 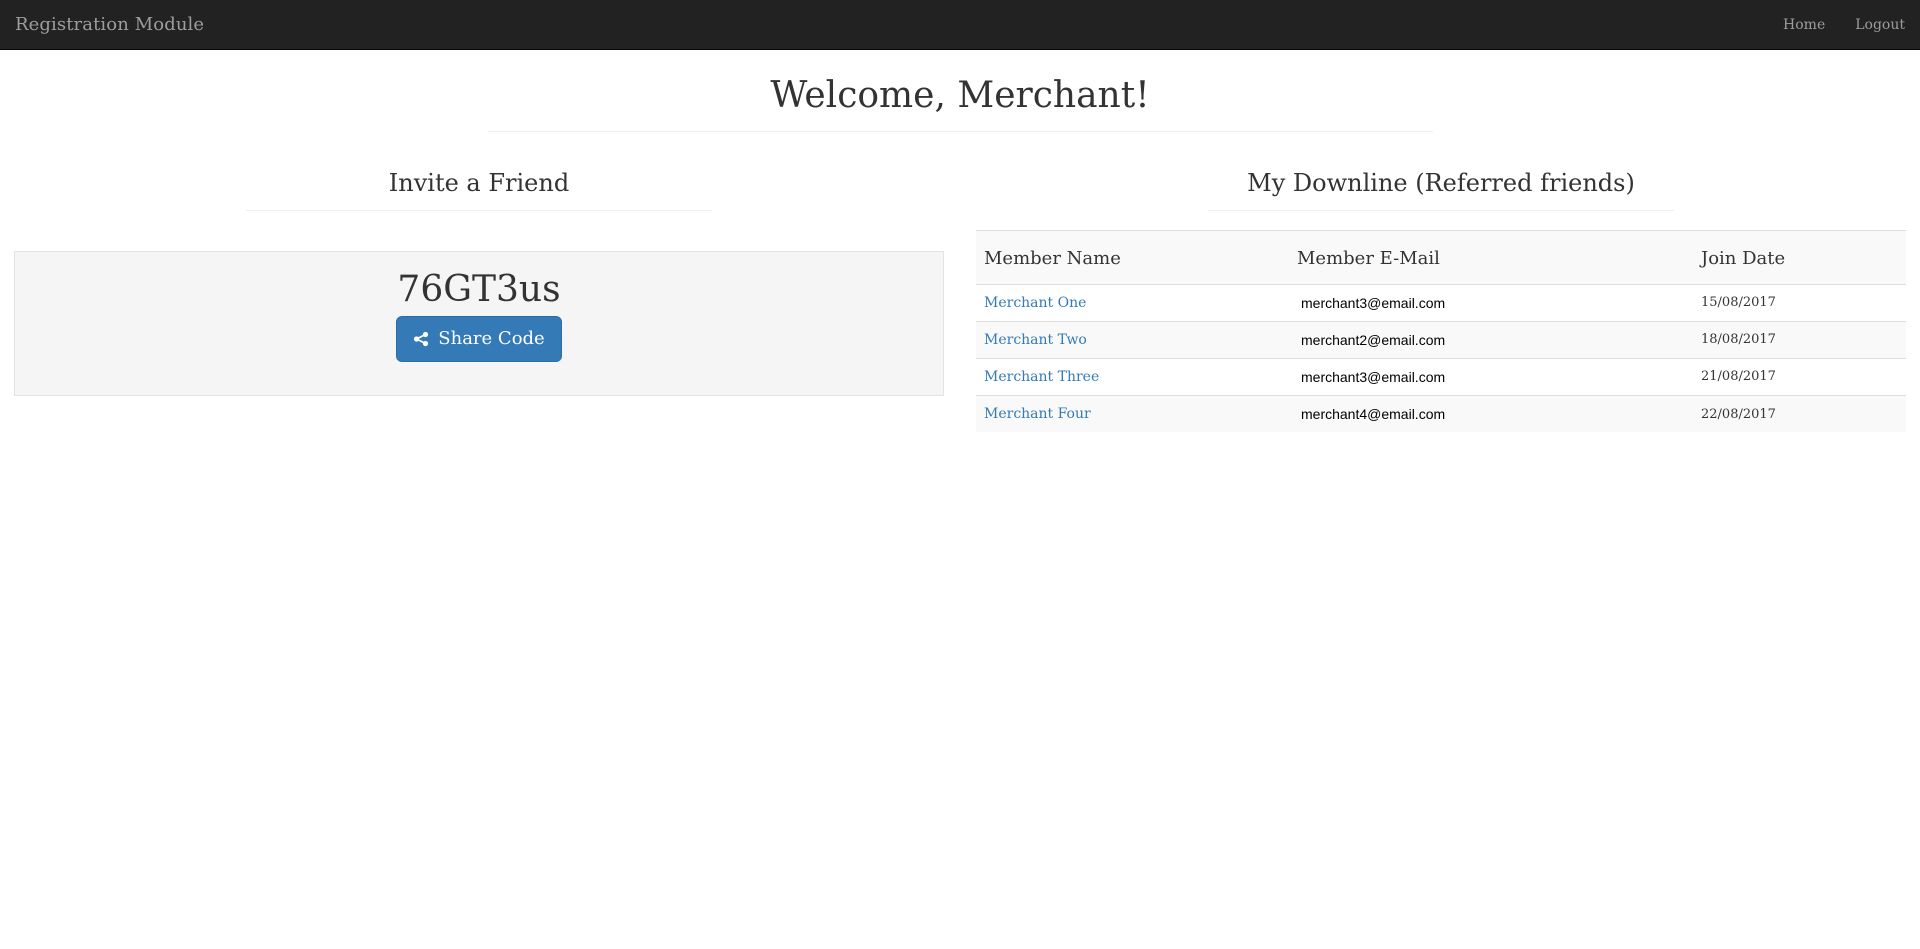 What do you see at coordinates (1132, 413) in the screenshot?
I see `member-name-cell: Merchant Four` at bounding box center [1132, 413].